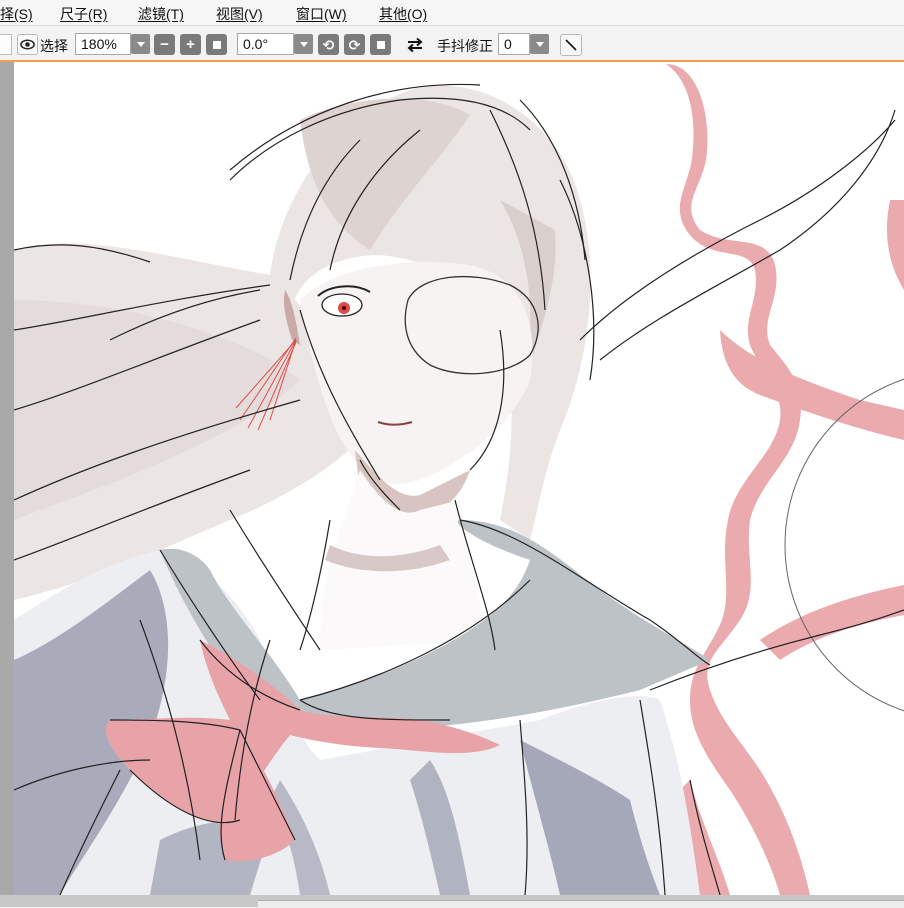 Image resolution: width=904 pixels, height=908 pixels. I want to click on flip-horizontal-button, so click(414, 44).